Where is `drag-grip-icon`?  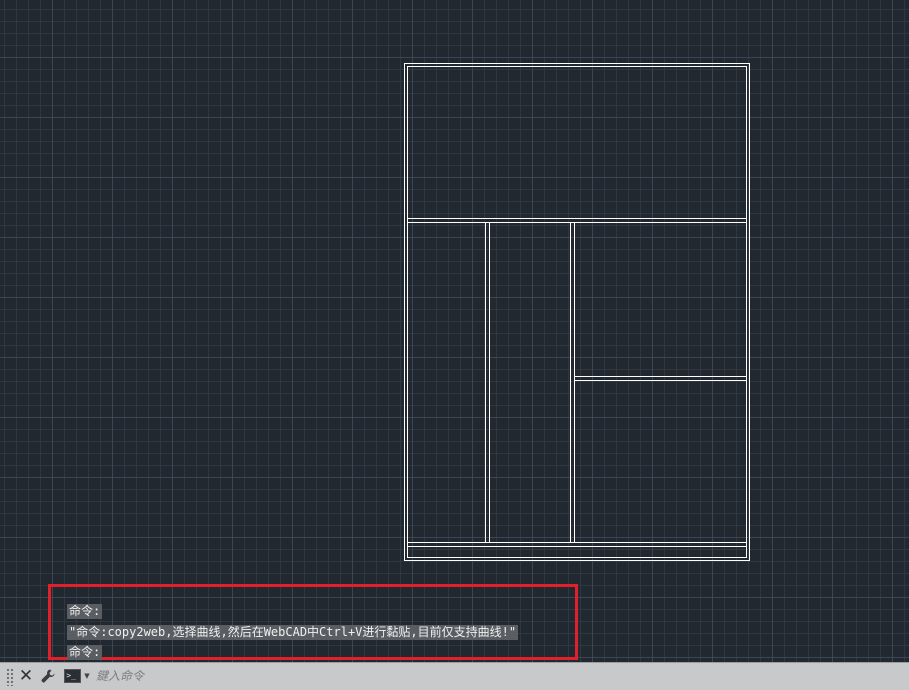
drag-grip-icon is located at coordinates (10, 677).